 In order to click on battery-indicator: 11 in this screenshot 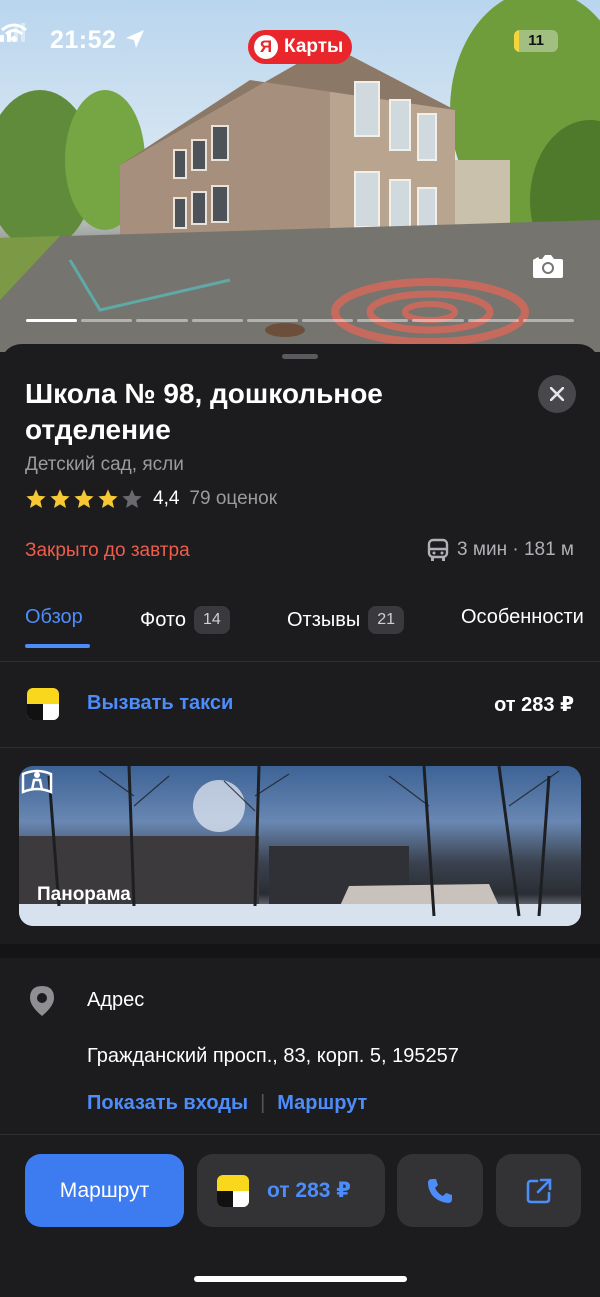, I will do `click(536, 41)`.